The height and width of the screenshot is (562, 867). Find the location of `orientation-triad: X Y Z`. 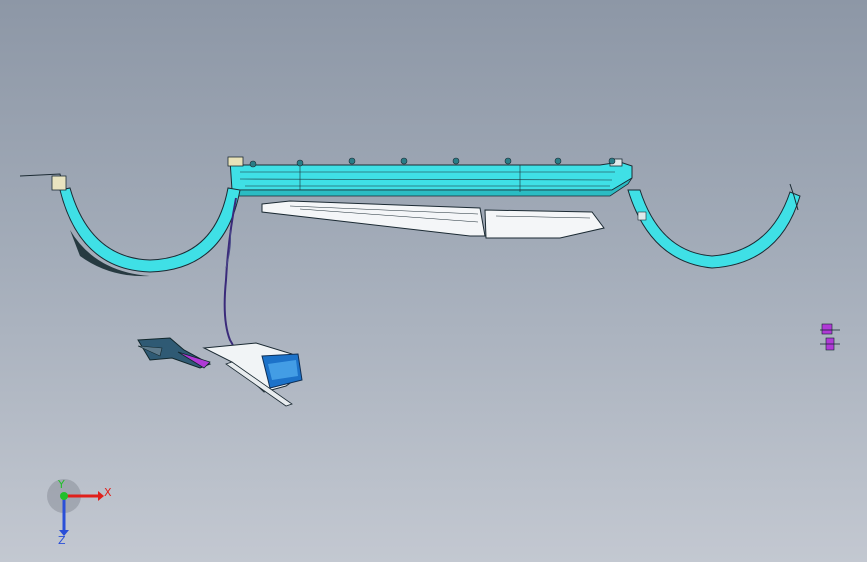

orientation-triad: X Y Z is located at coordinates (79, 512).